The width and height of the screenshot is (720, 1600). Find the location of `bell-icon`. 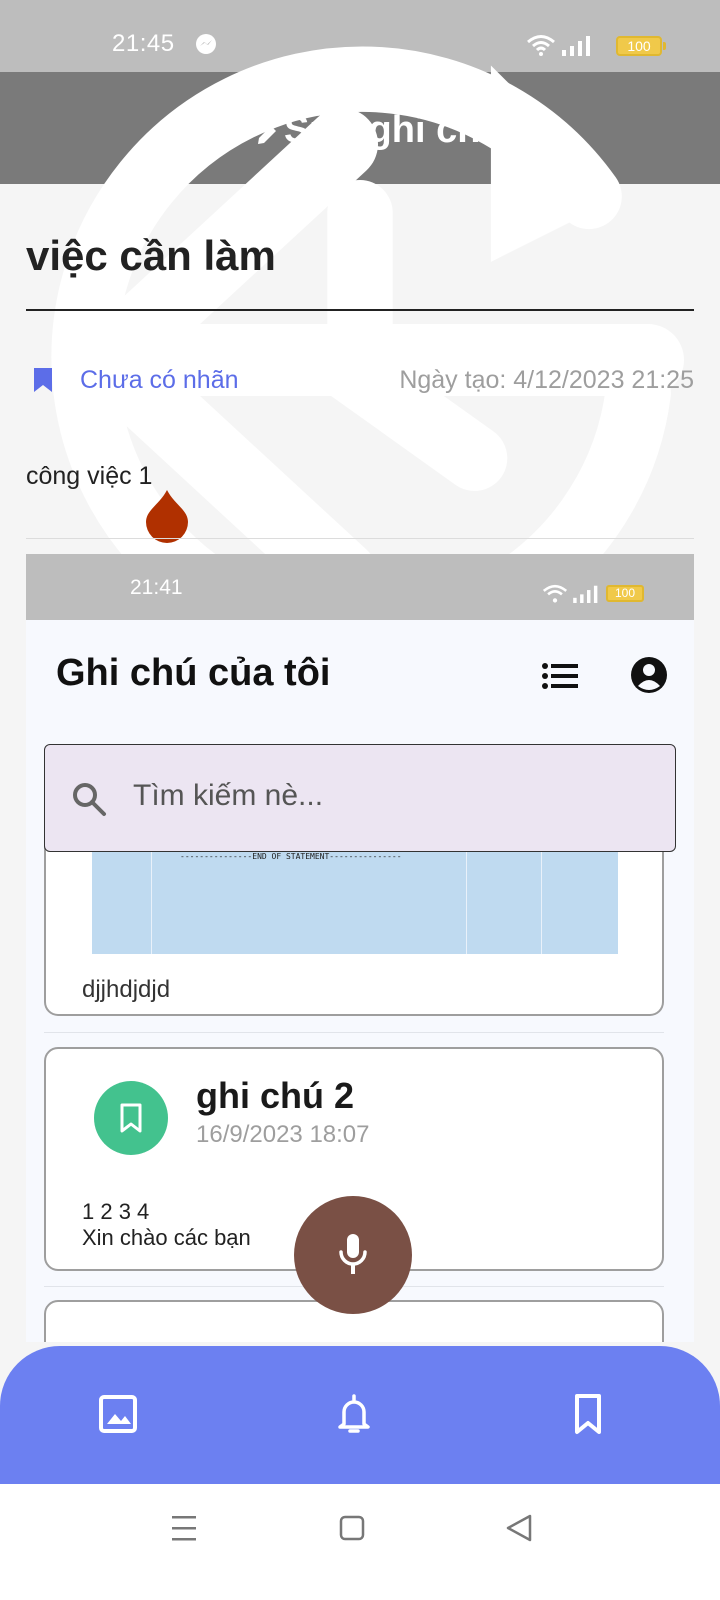

bell-icon is located at coordinates (354, 1414).